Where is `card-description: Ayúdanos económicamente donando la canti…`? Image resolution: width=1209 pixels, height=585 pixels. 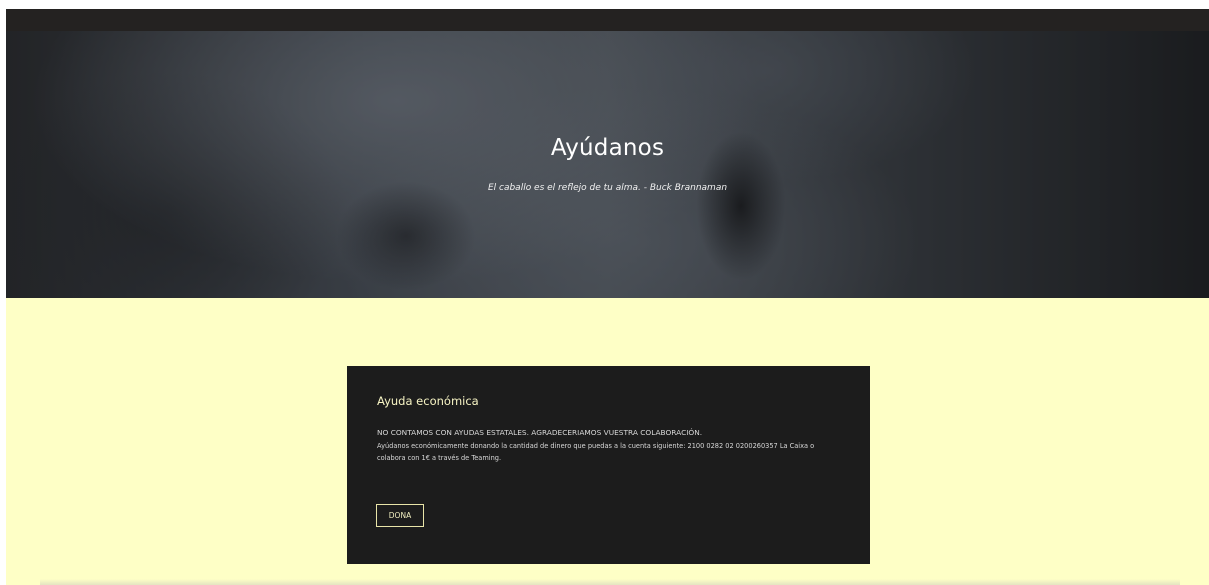 card-description: Ayúdanos económicamente donando la canti… is located at coordinates (596, 452).